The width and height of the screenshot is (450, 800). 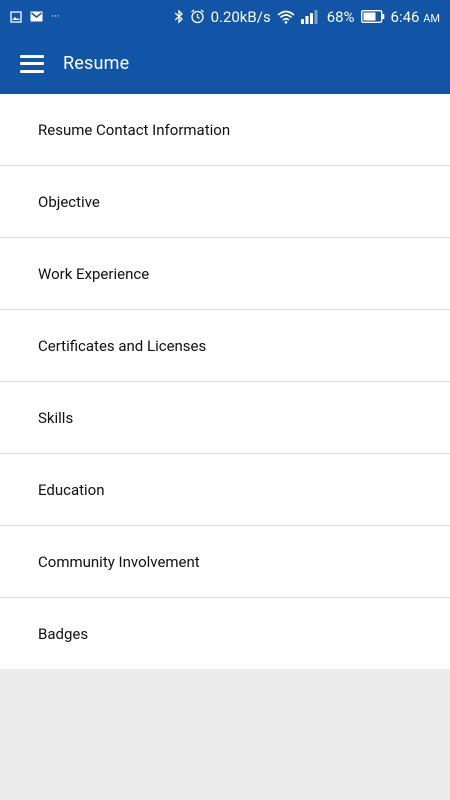 I want to click on list-item-label: Education, so click(x=71, y=489).